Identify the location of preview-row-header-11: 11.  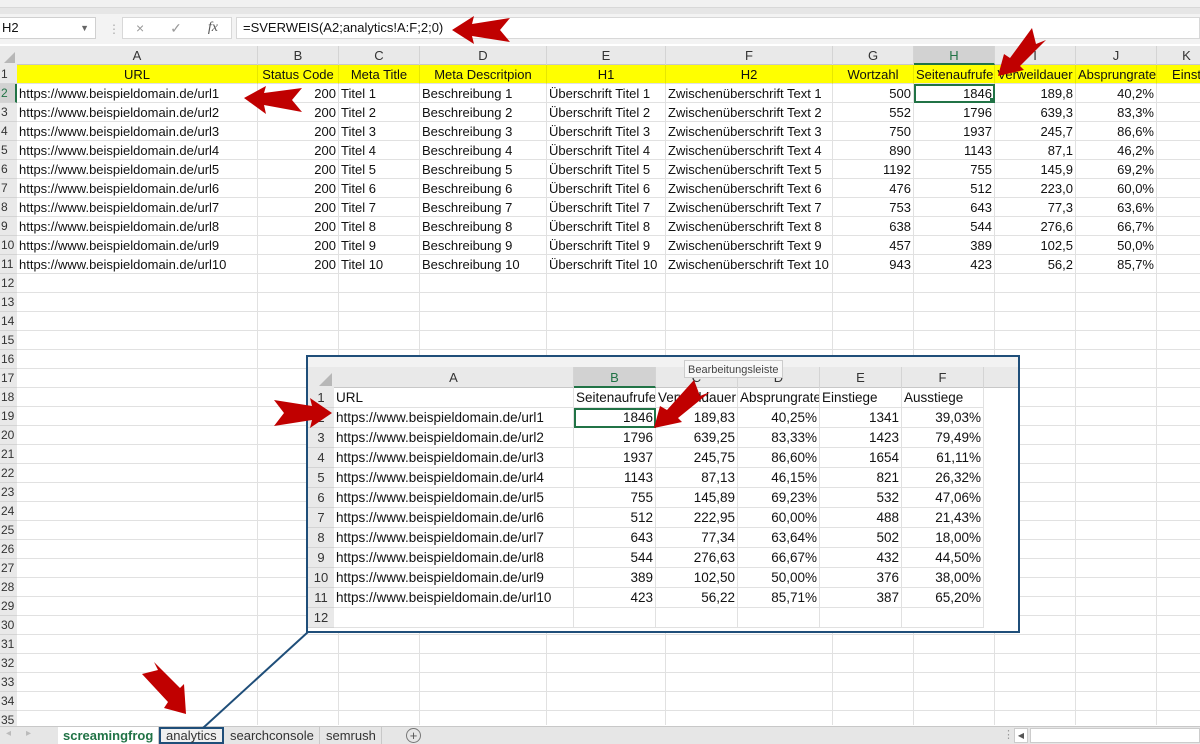
(321, 598).